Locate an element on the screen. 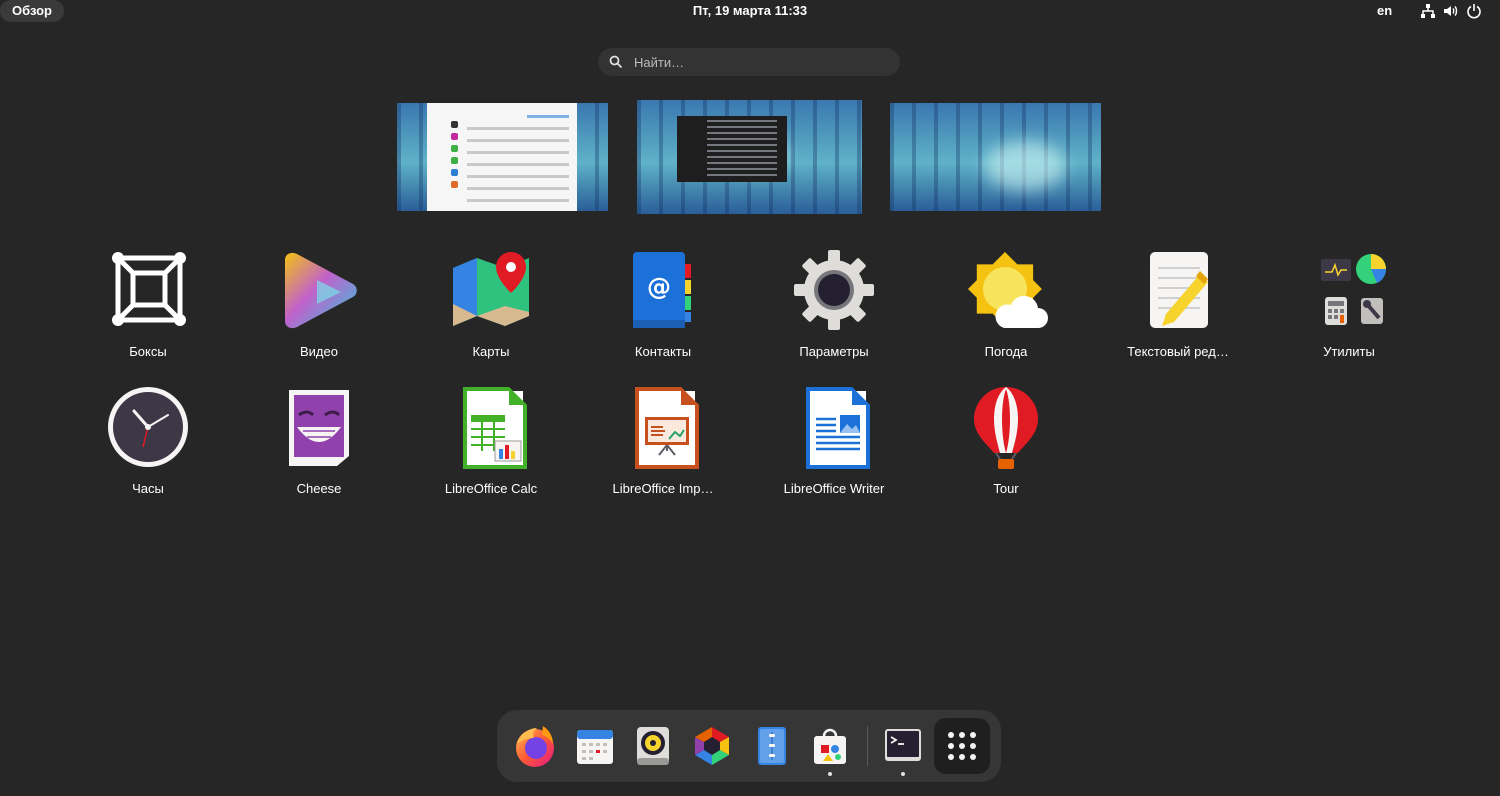 This screenshot has width=1500, height=796. show-apps-button is located at coordinates (962, 746).